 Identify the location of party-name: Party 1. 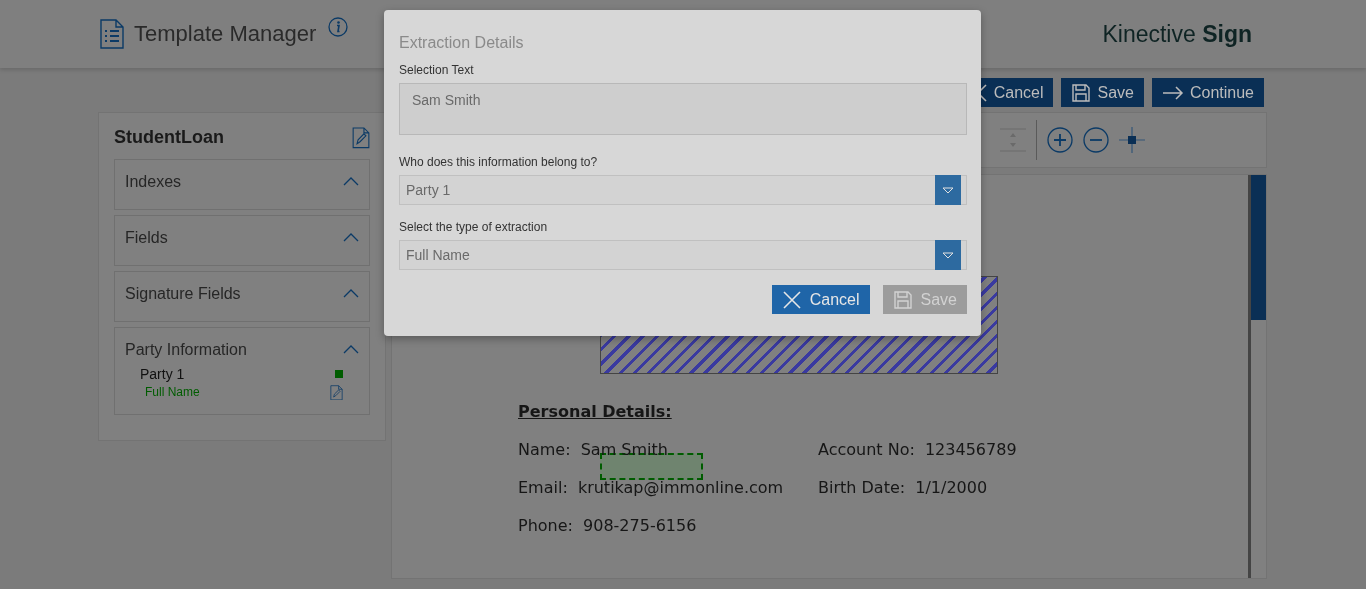
(162, 373).